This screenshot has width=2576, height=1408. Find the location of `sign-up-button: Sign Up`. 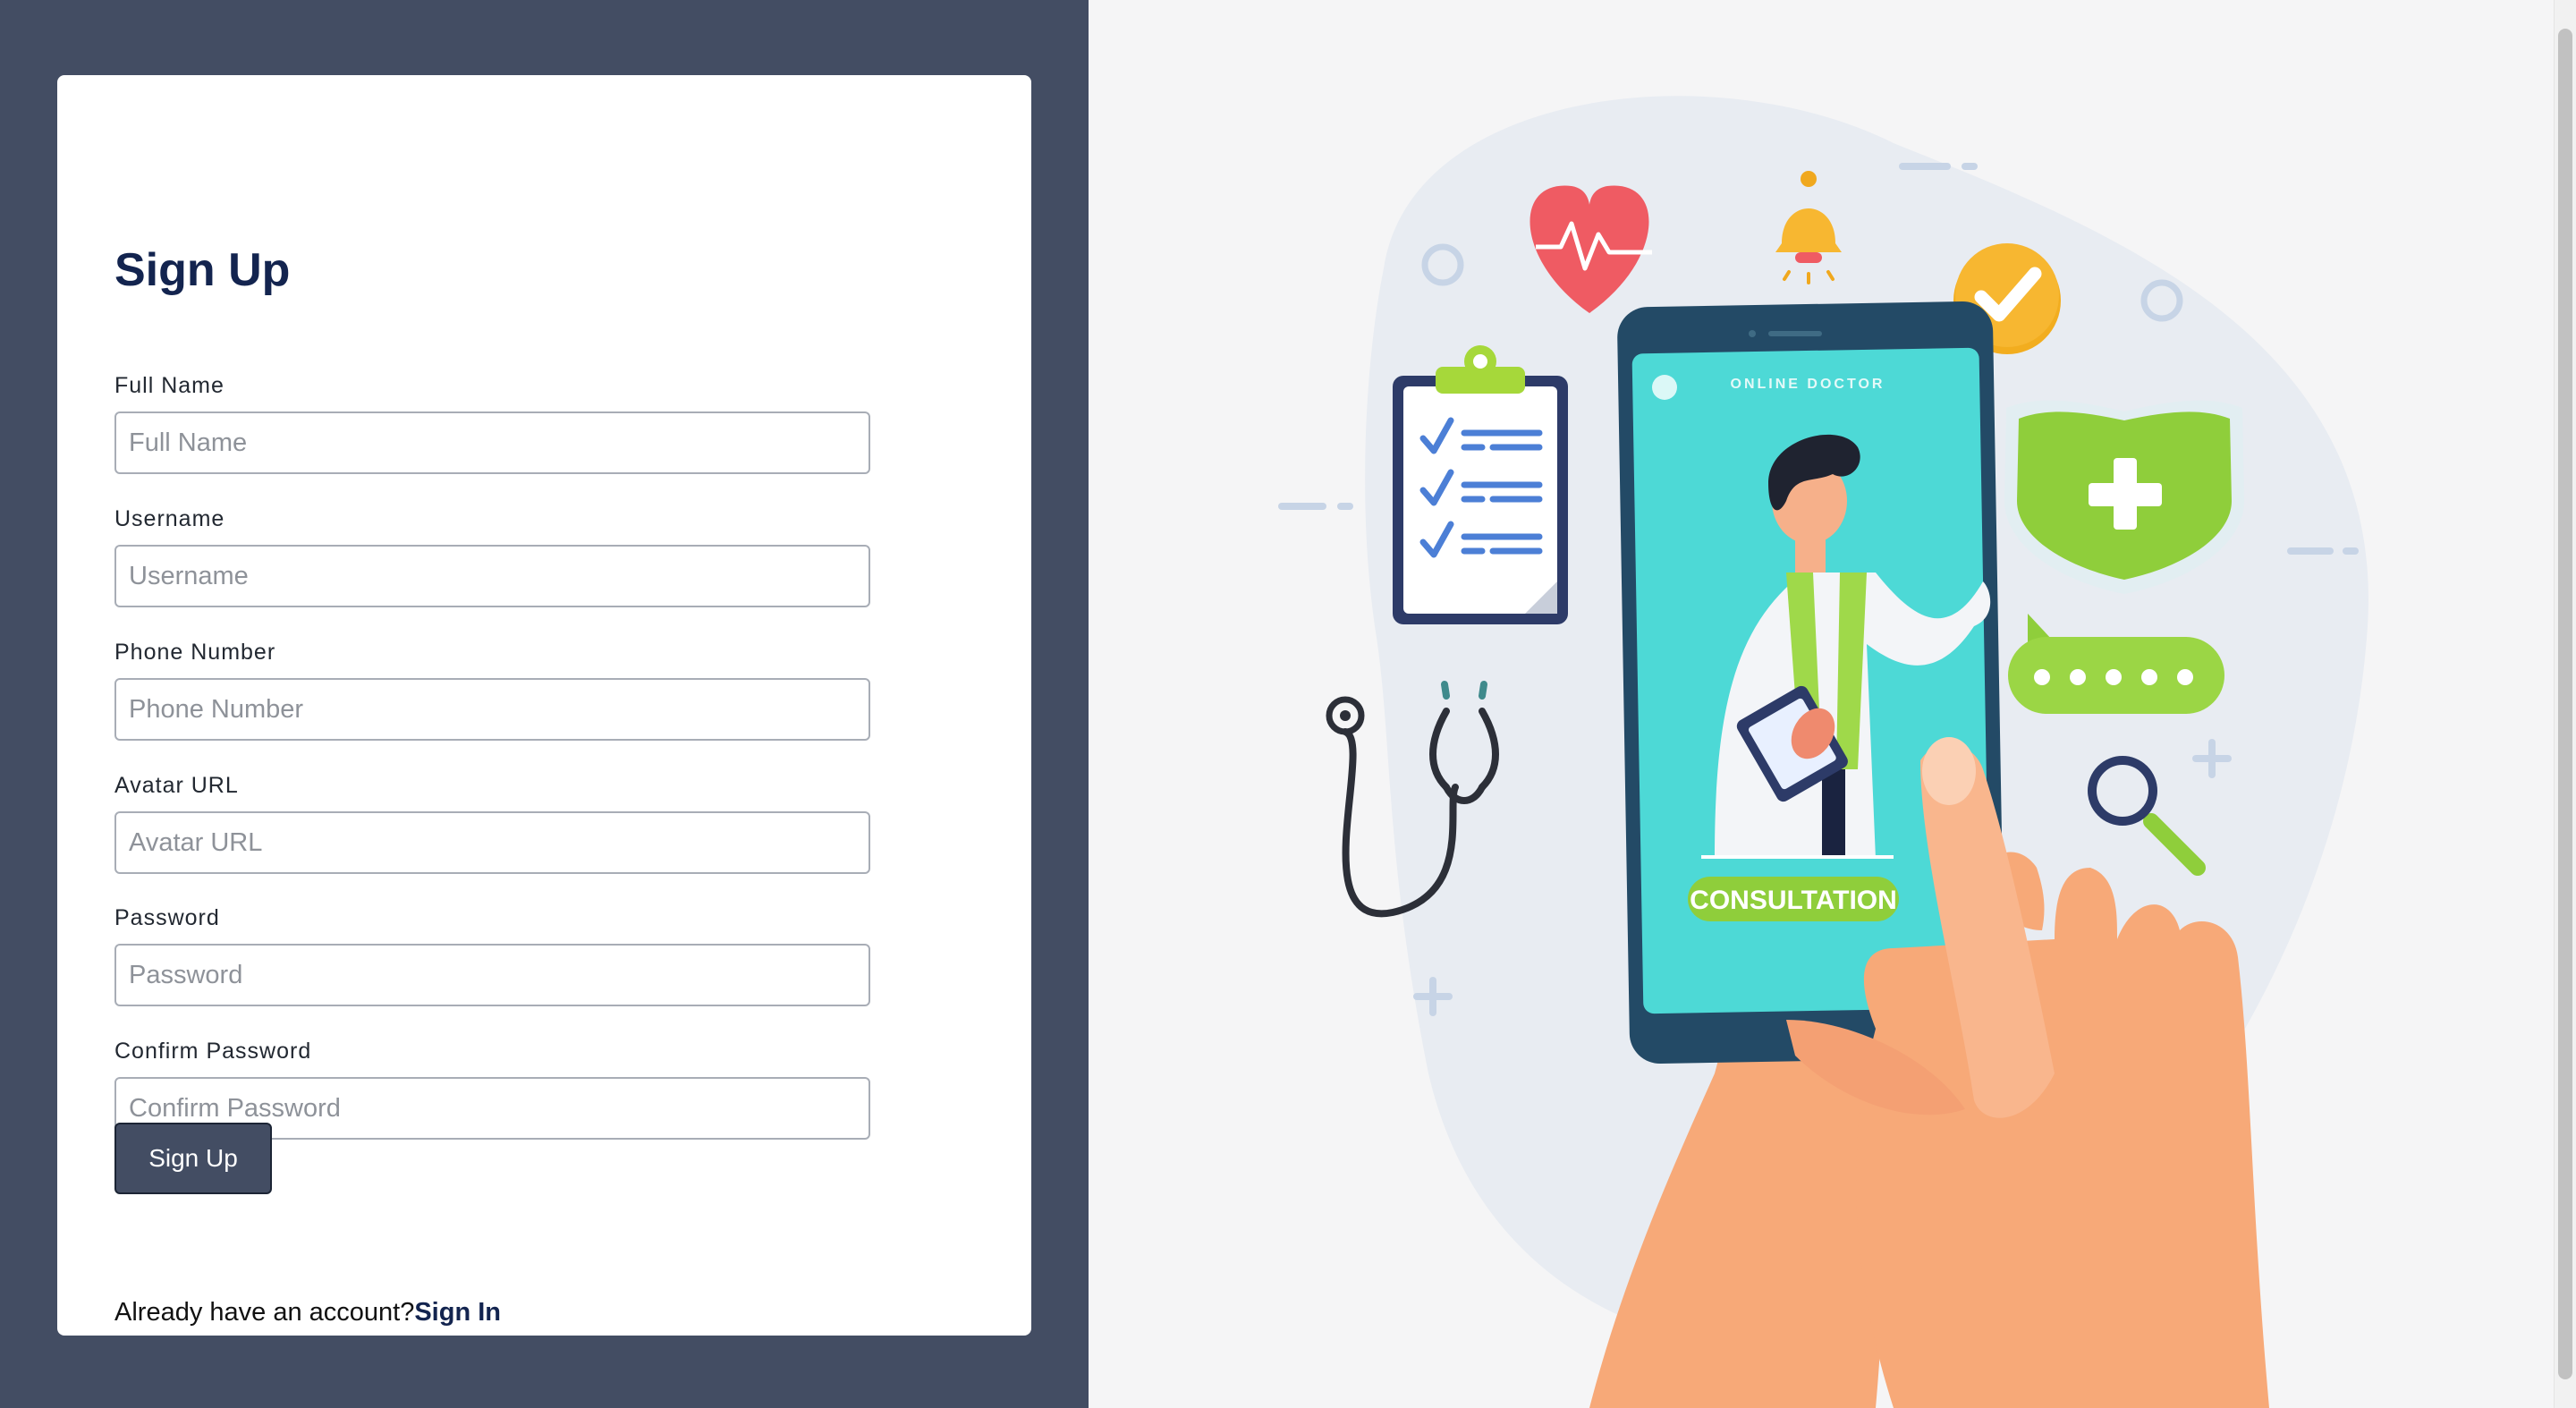

sign-up-button: Sign Up is located at coordinates (193, 1158).